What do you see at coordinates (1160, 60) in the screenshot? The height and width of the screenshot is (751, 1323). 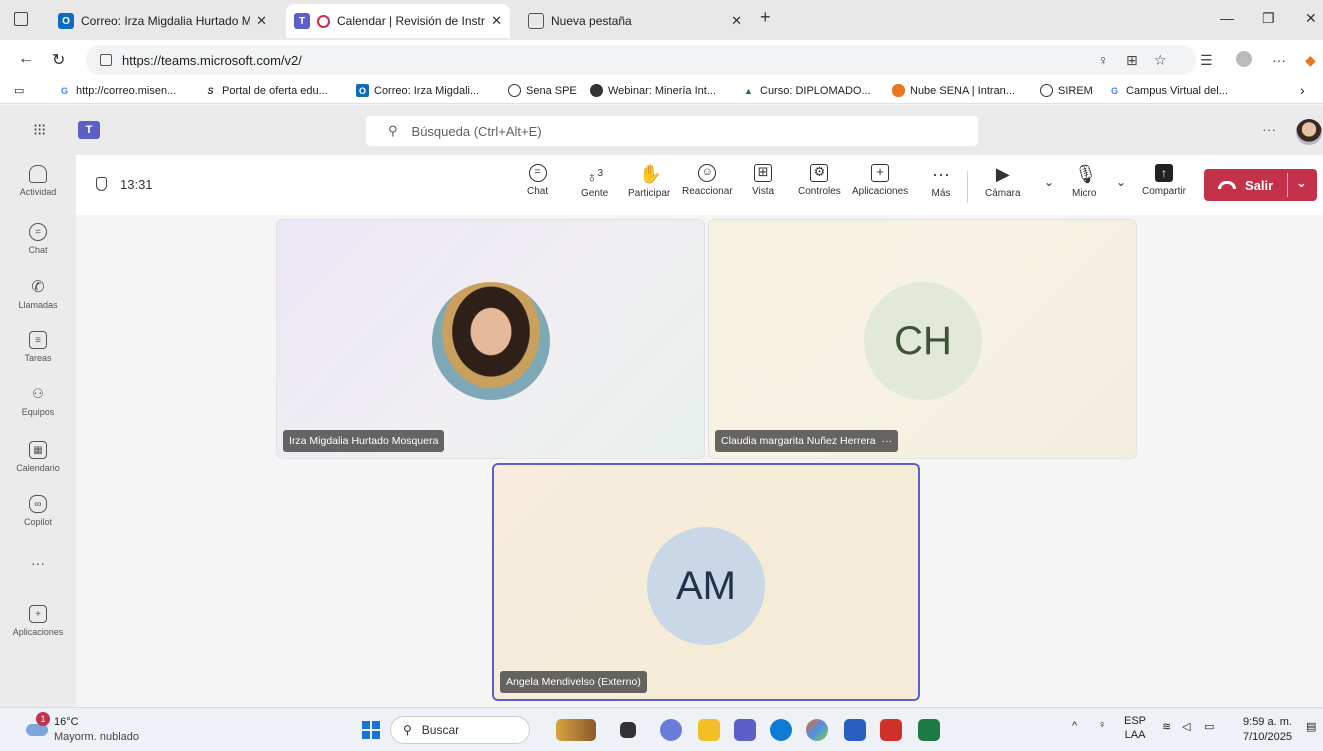 I see `favorite-star-icon: ☆` at bounding box center [1160, 60].